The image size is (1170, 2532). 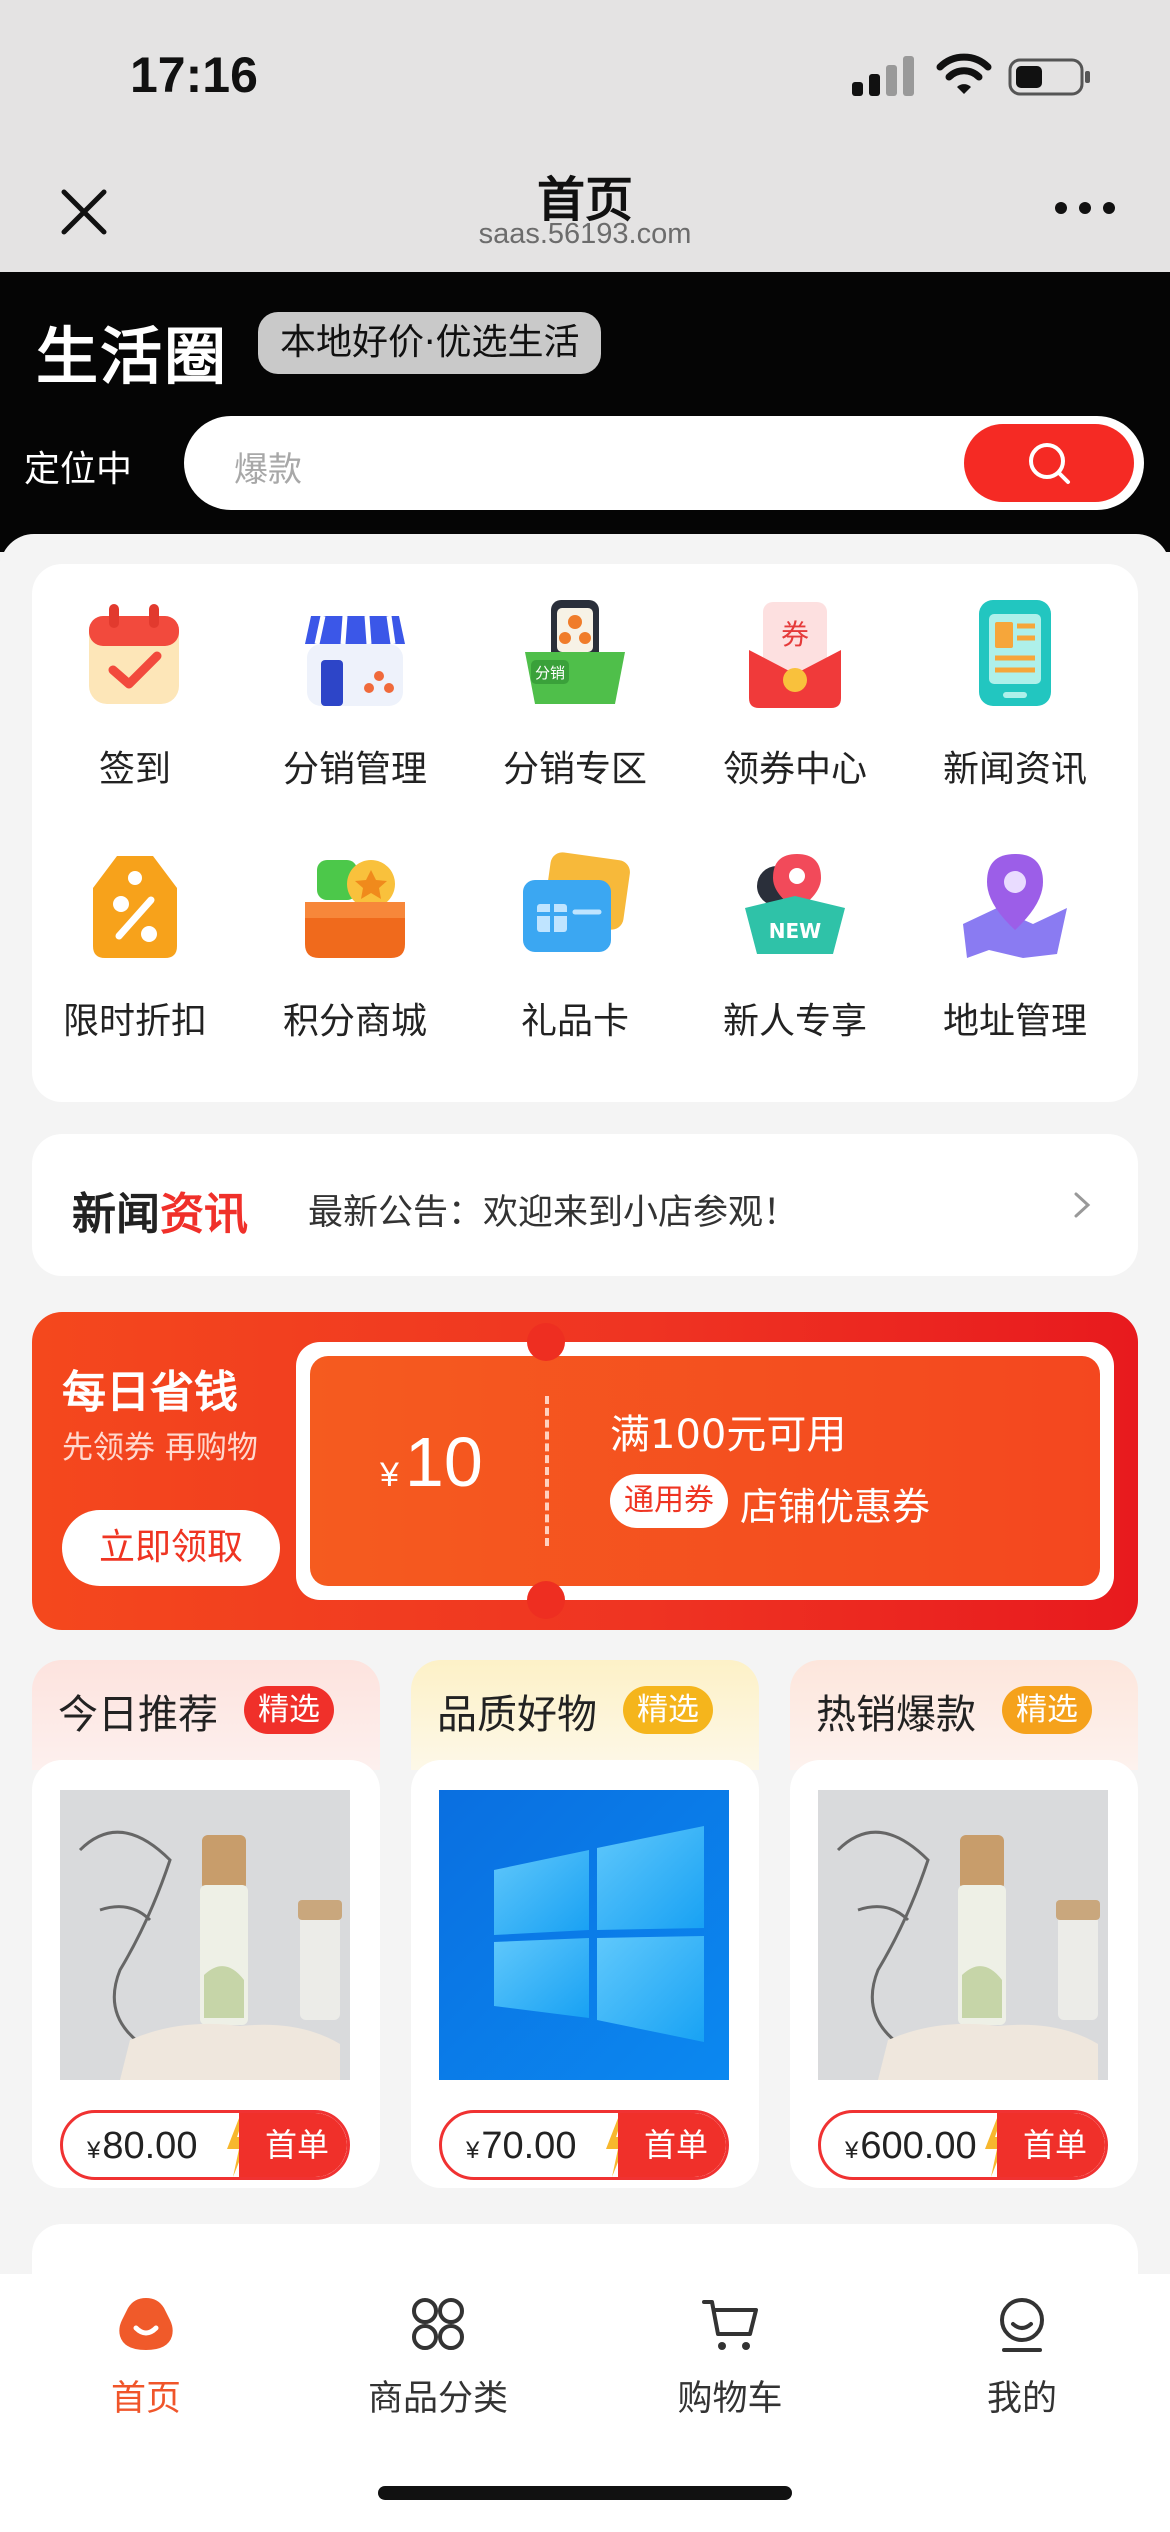 I want to click on news-notice: 新闻资讯 最新公告：欢迎来到小店参观！, so click(x=585, y=1205).